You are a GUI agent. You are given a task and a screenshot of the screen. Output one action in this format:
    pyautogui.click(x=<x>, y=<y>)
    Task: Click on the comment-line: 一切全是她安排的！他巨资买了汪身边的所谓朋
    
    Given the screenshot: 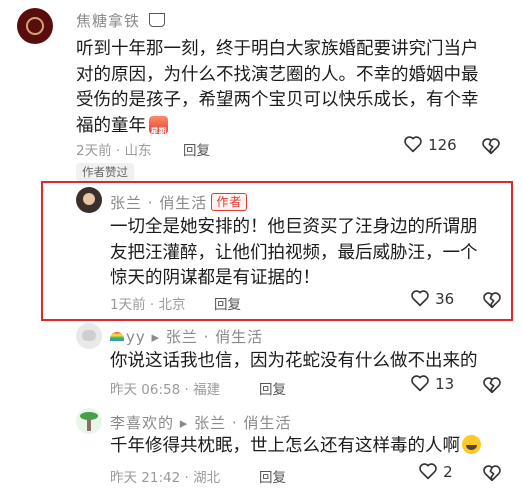 What is the action you would take?
    pyautogui.click(x=294, y=227)
    